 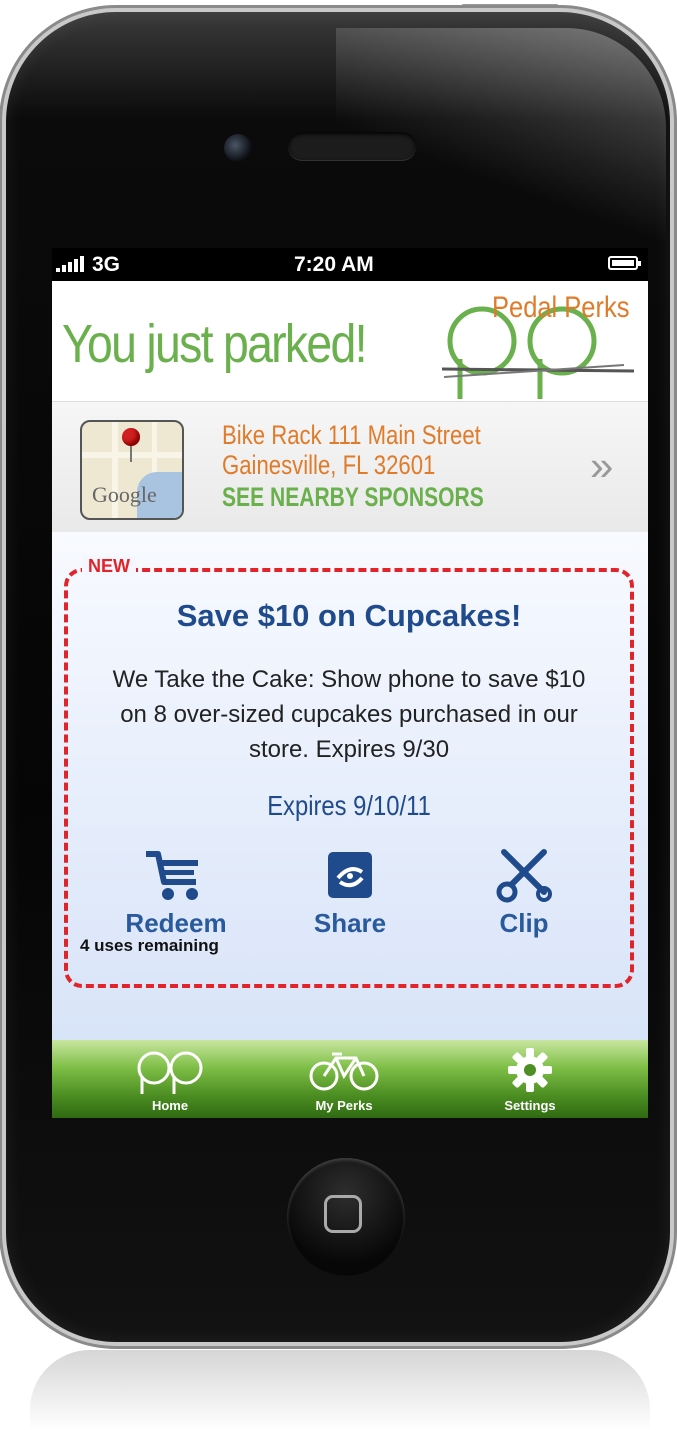 I want to click on uses-remaining: 4 uses remaining, so click(x=149, y=945).